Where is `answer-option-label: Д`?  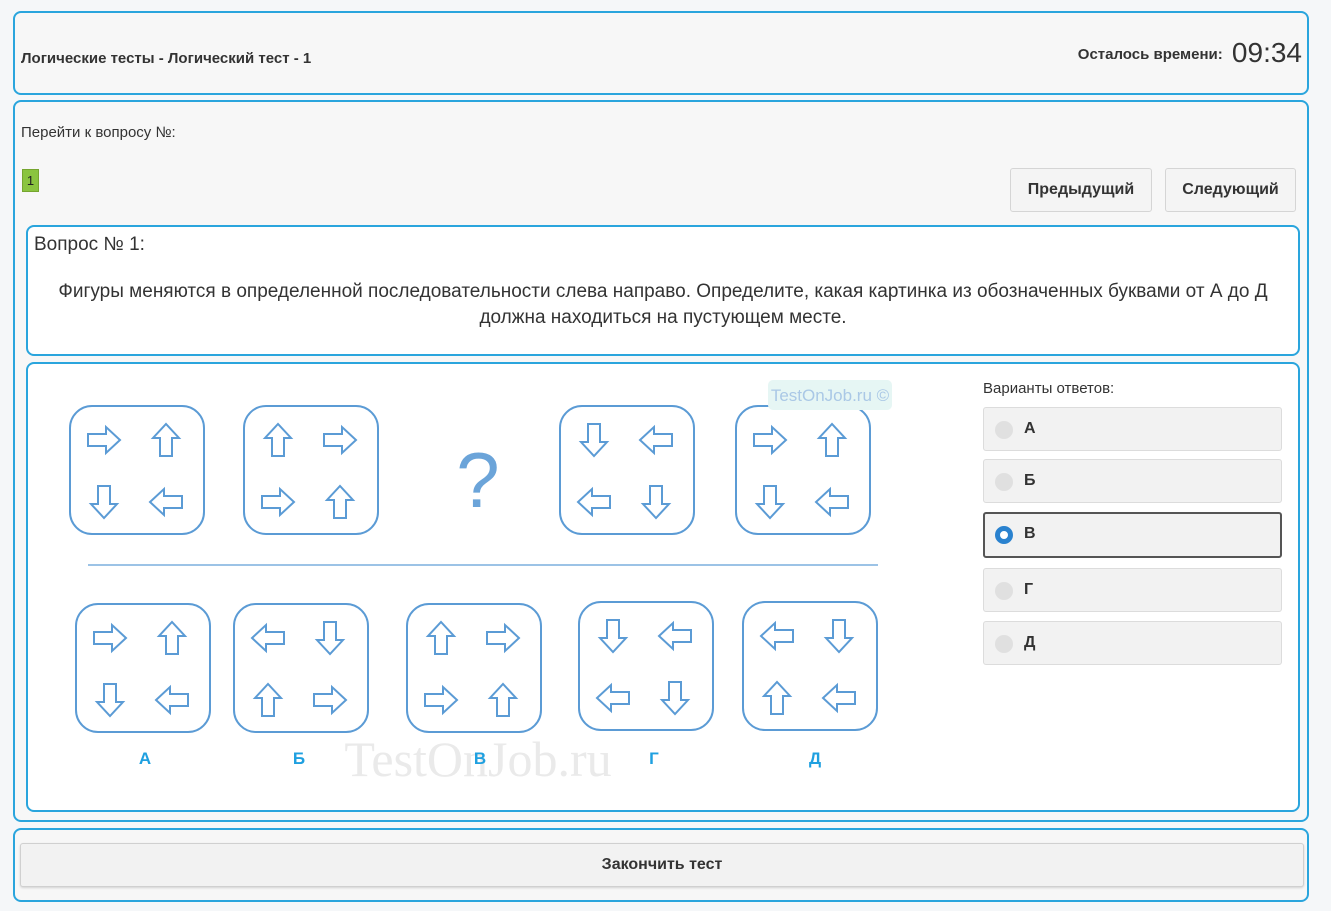 answer-option-label: Д is located at coordinates (1030, 642).